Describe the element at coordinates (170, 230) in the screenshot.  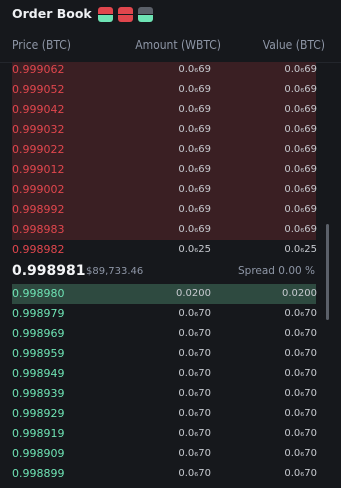
I see `ask-row: 0.998983 0.0₆69 0.0₆69` at that location.